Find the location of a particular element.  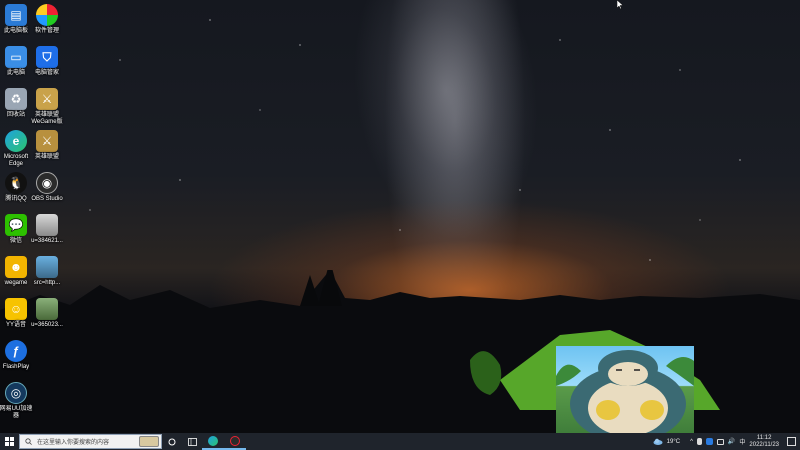

task-view-button is located at coordinates (192, 441).